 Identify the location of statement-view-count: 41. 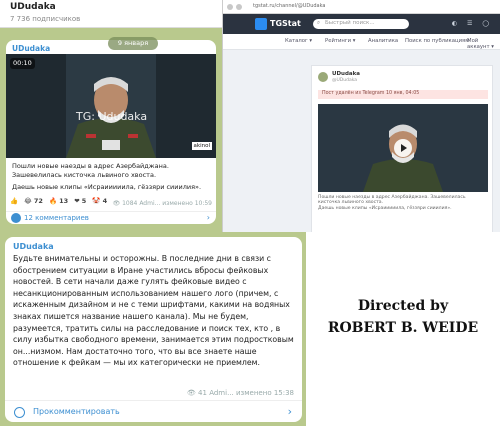
(202, 393).